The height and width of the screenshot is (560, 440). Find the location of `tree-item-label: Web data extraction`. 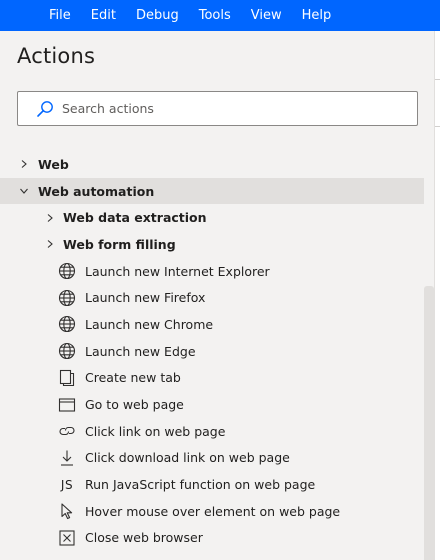

tree-item-label: Web data extraction is located at coordinates (135, 218).